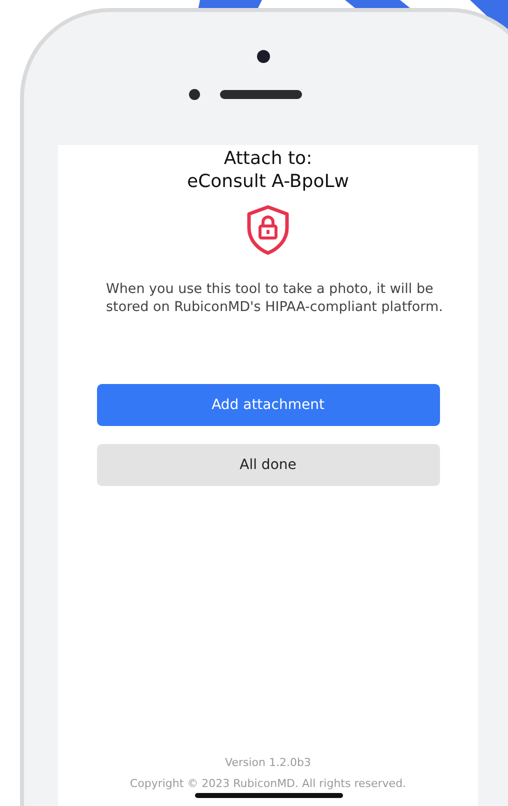 Image resolution: width=508 pixels, height=806 pixels. Describe the element at coordinates (268, 158) in the screenshot. I see `page-title: Attach to:` at that location.